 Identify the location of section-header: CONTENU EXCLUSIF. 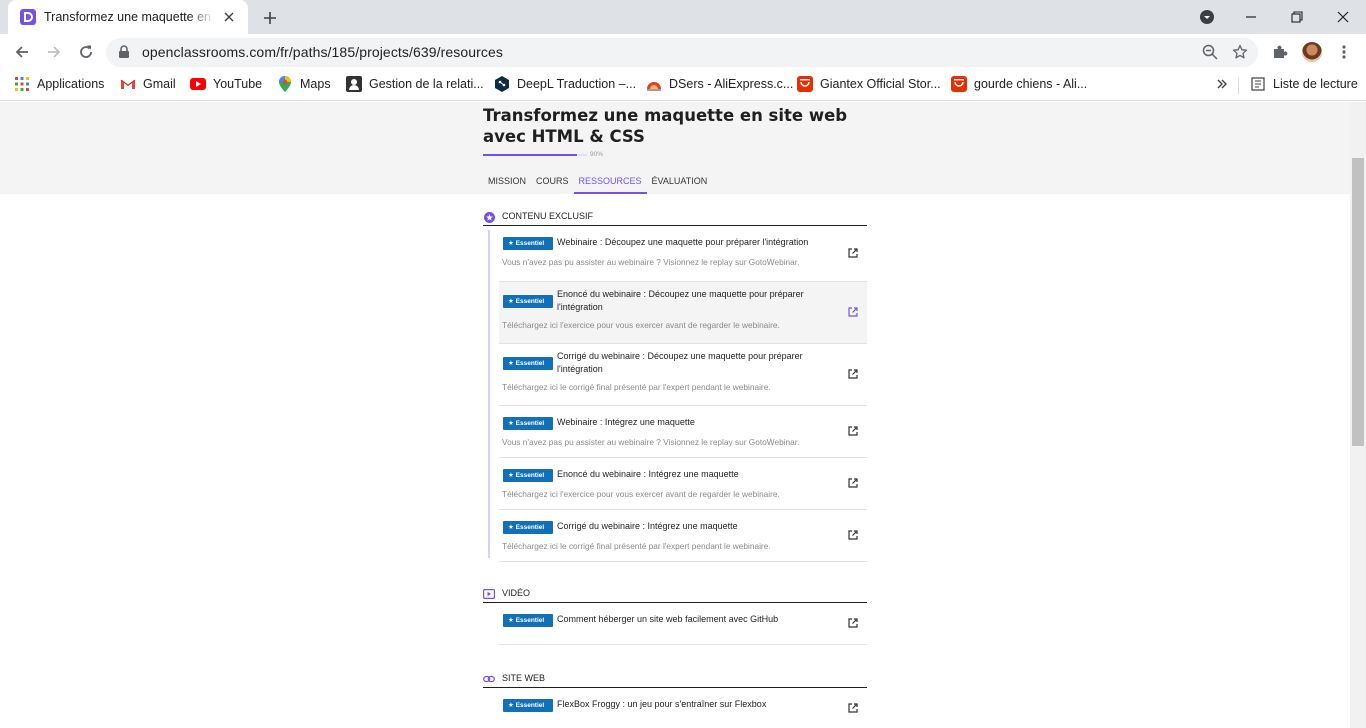
(675, 218).